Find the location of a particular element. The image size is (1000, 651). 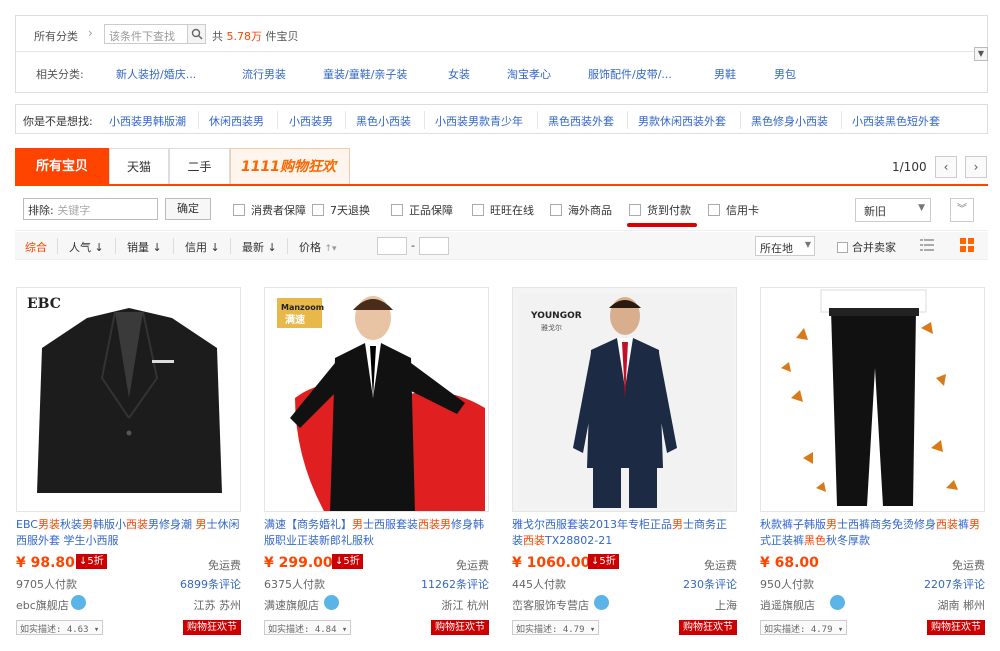

chevron-left-icon: ‹ is located at coordinates (946, 167).